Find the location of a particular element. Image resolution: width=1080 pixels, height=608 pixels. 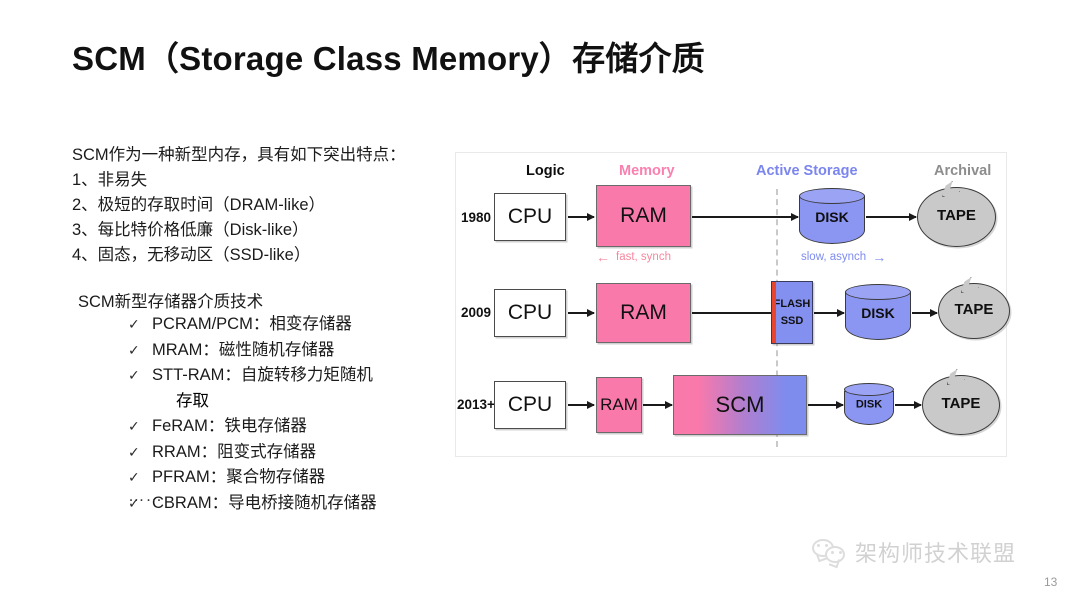

list-item: ✓ STT-RAM：自旋转移力矩随机 is located at coordinates (298, 376).